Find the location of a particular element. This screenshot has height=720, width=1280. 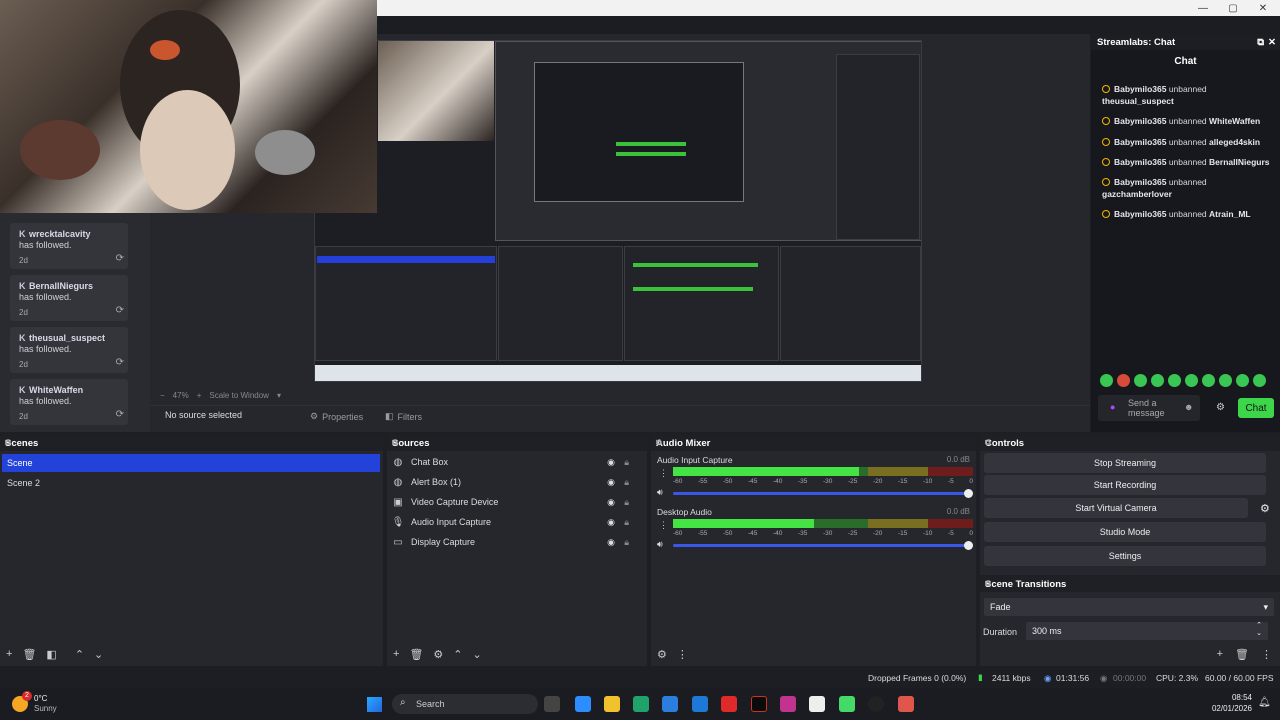

kick-app-icon is located at coordinates (847, 704).